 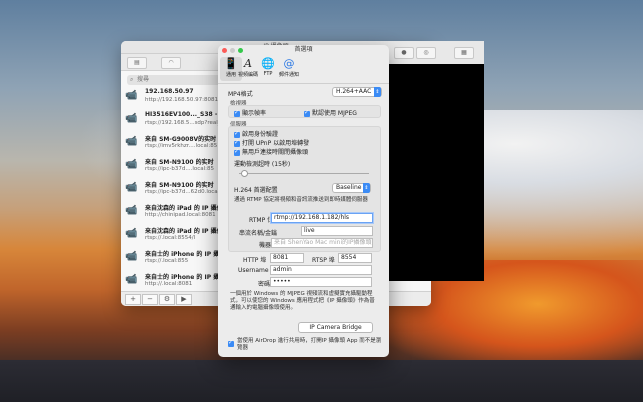 I want to click on h264-profile-label: H.264 首選配置, so click(x=256, y=190).